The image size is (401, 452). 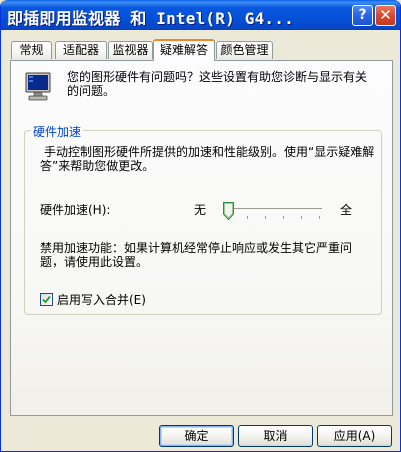 I want to click on checkmark-icon, so click(x=46, y=299).